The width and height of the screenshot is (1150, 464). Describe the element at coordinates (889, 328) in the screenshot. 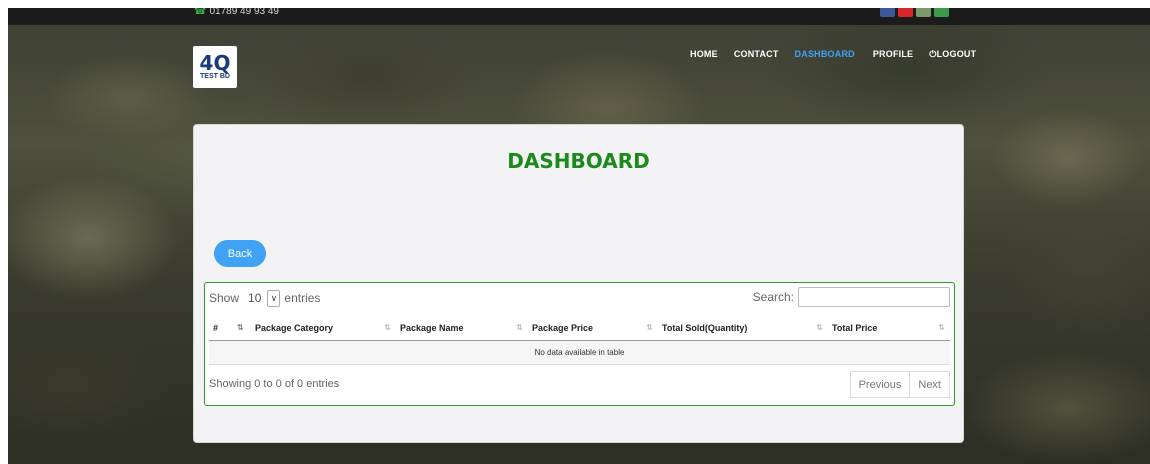

I see `column-header-total-price: Total Price ⇅` at that location.